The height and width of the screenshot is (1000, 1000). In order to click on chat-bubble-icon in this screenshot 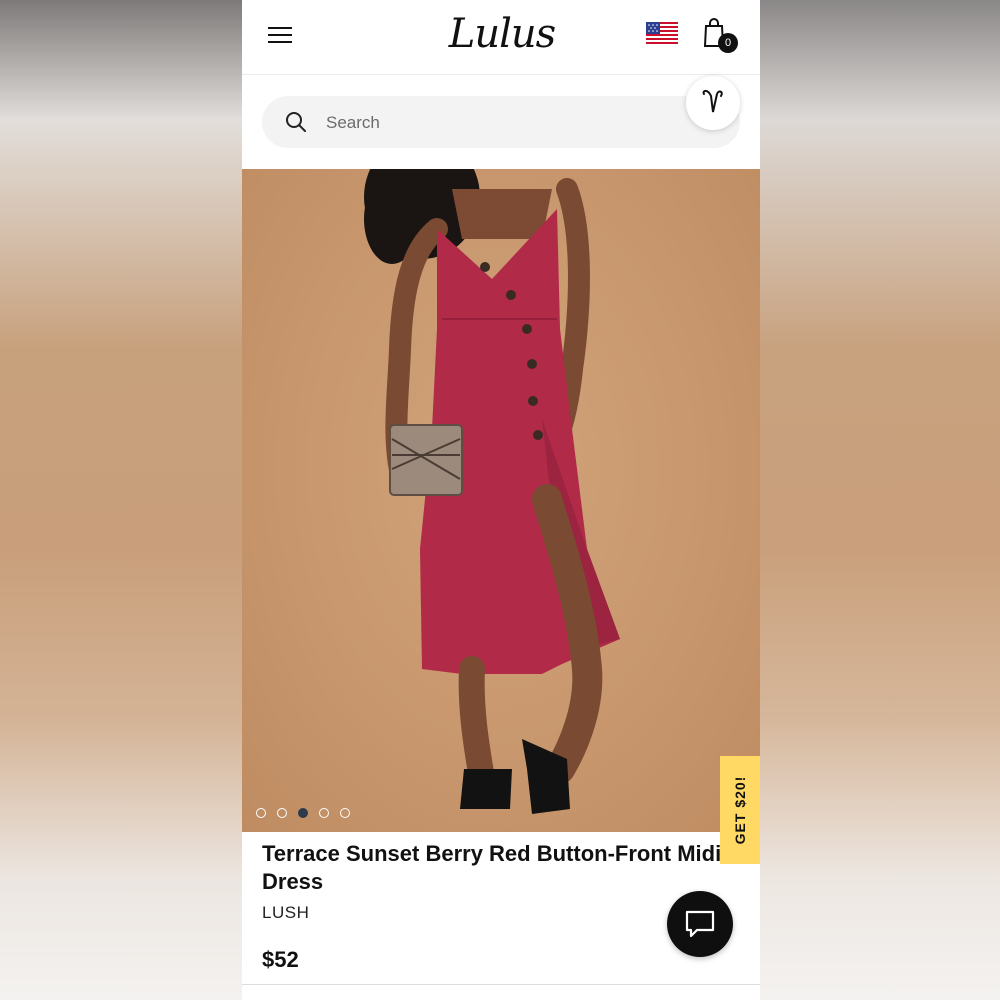, I will do `click(700, 924)`.